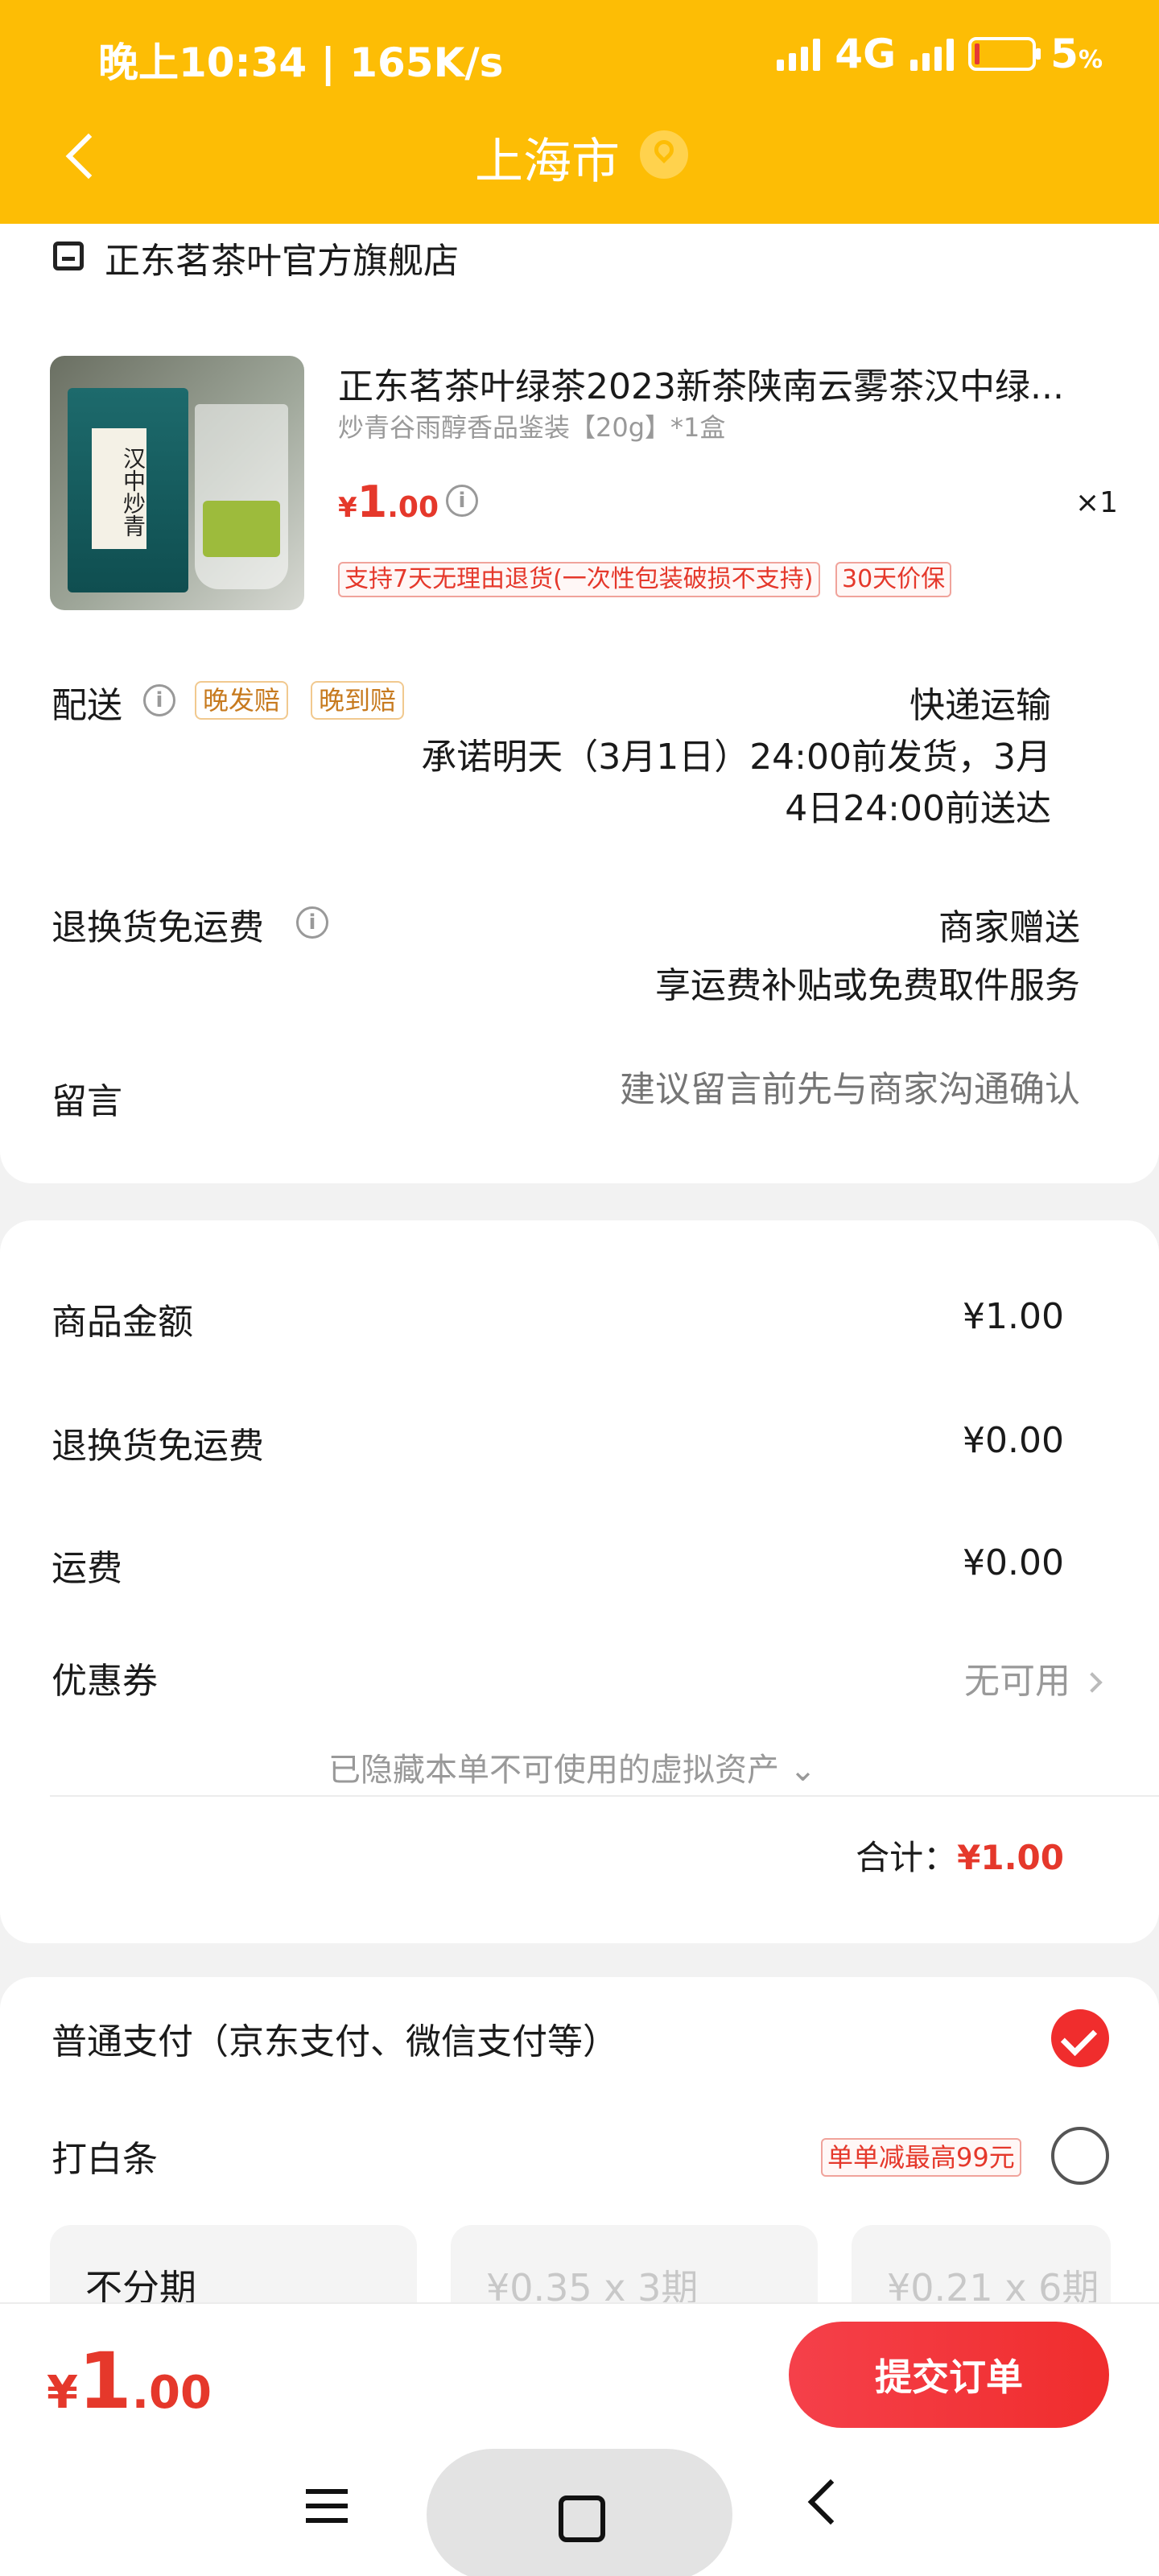 This screenshot has height=2576, width=1159. I want to click on return-shipping-label: 退换货免运费, so click(158, 927).